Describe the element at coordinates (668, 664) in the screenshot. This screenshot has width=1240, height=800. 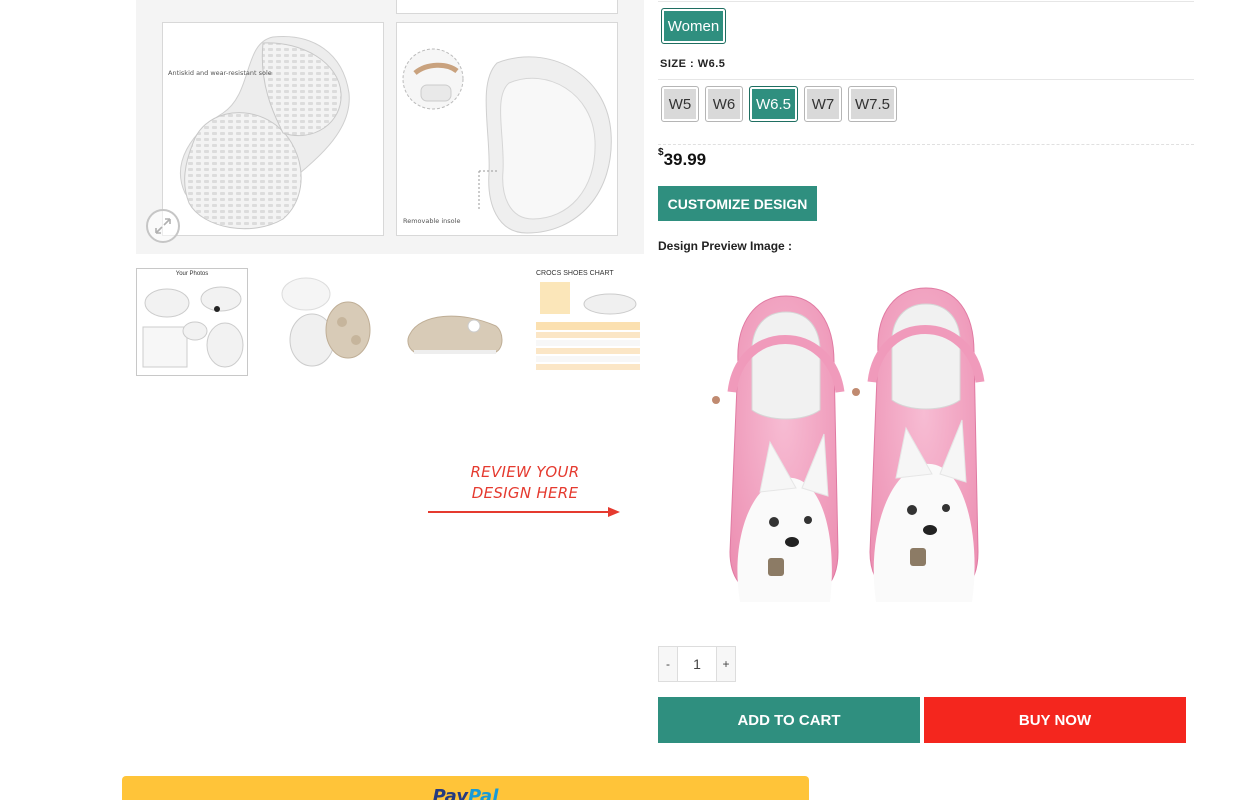
I see `quantity-decrease-button: -` at that location.